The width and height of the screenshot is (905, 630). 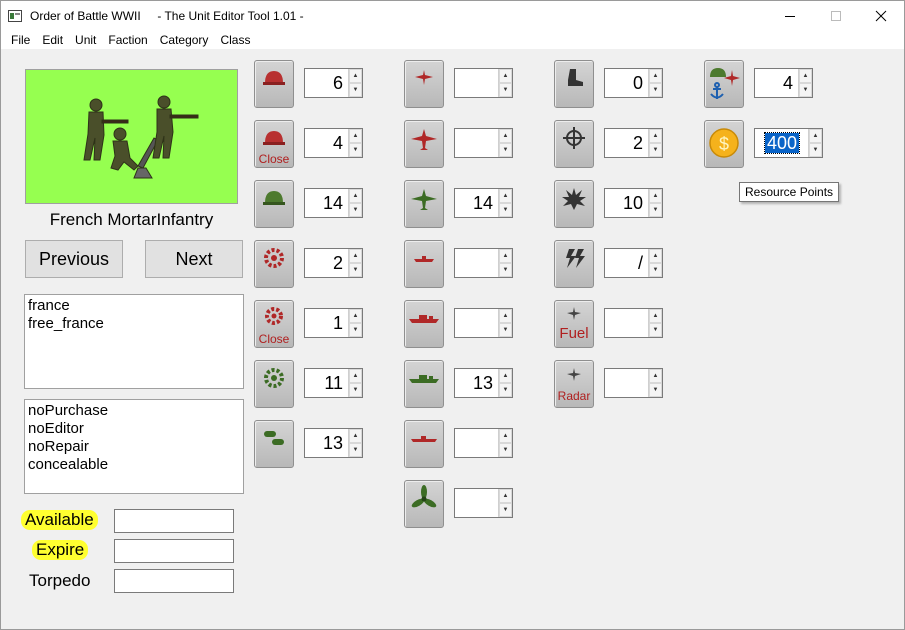 What do you see at coordinates (483, 323) in the screenshot?
I see `naval-attack-2-spinner: ▲ ▼` at bounding box center [483, 323].